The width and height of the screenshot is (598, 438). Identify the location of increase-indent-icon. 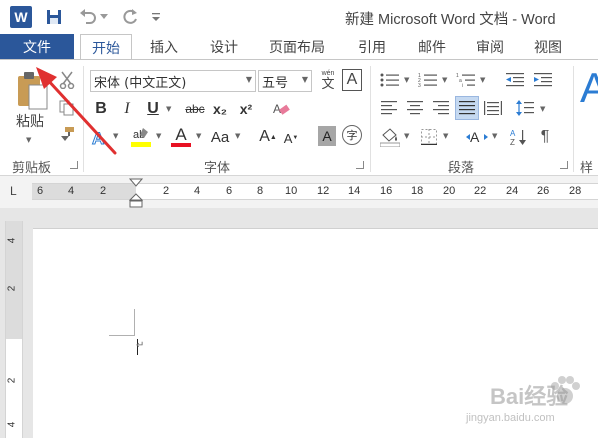
(543, 80).